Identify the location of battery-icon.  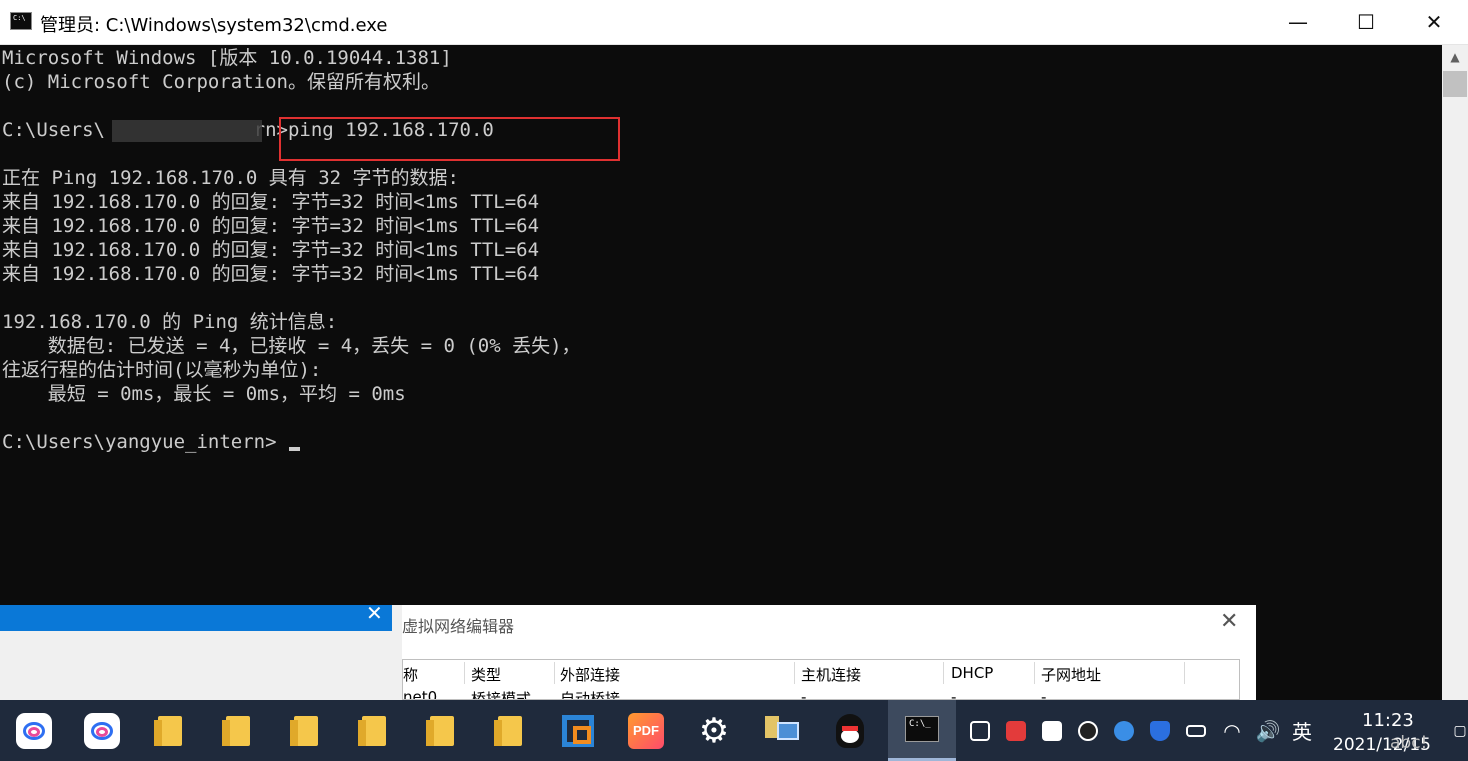
(1196, 730).